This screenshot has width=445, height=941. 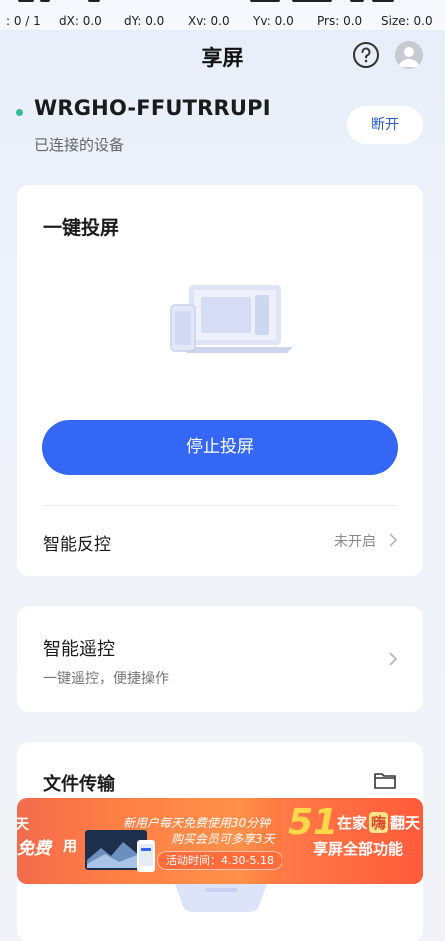 What do you see at coordinates (352, 823) in the screenshot?
I see `banner-at-home: 在家` at bounding box center [352, 823].